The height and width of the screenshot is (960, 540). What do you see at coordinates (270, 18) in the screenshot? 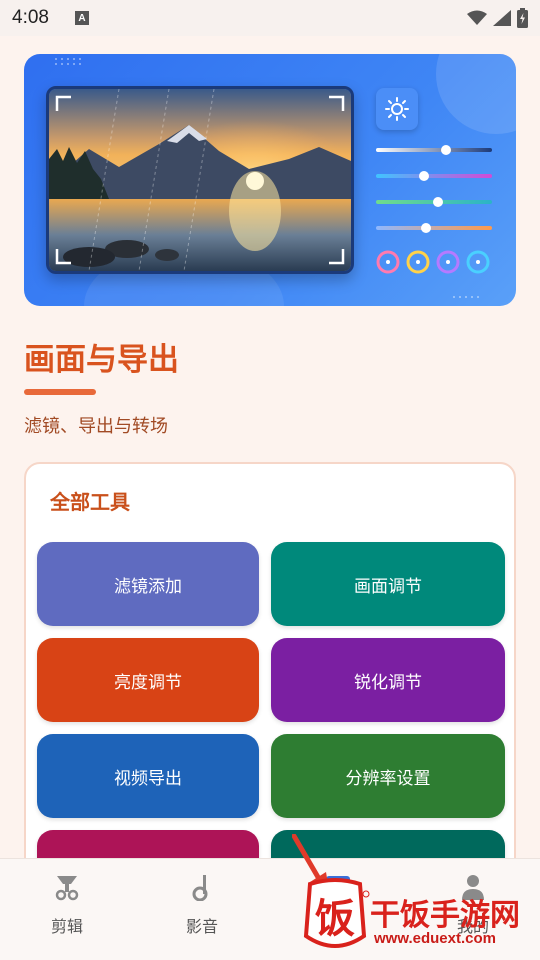
I see `status-bar: 4:08 A` at bounding box center [270, 18].